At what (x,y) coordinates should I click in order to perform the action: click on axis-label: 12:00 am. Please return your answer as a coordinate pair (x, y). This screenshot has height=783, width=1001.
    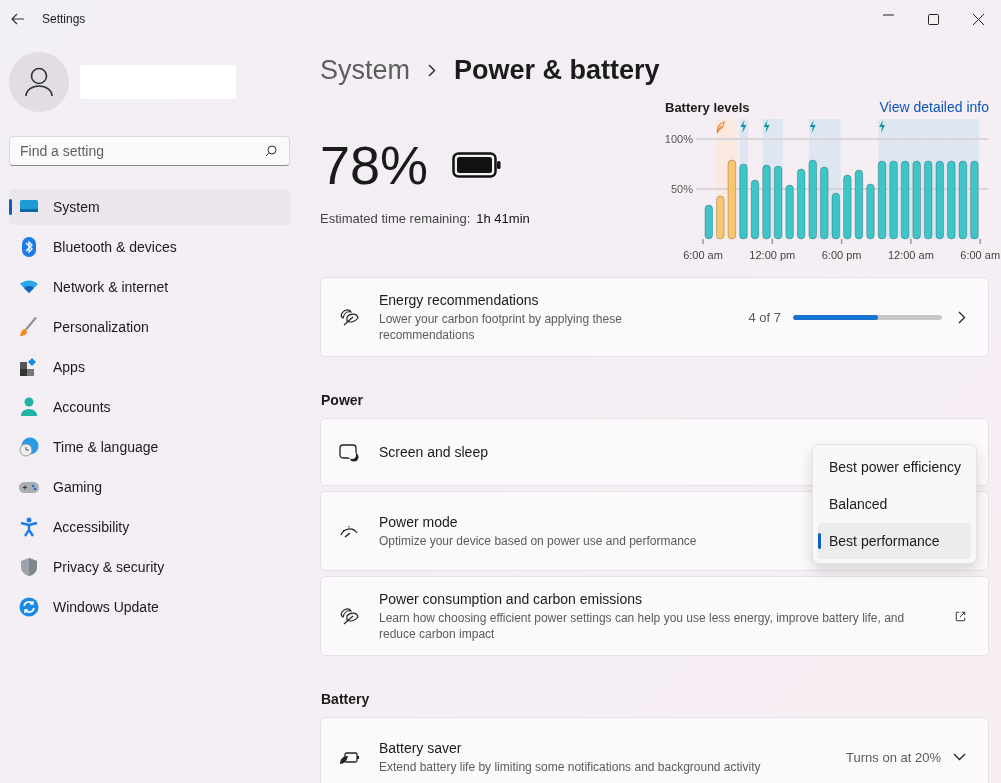
    Looking at the image, I should click on (910, 255).